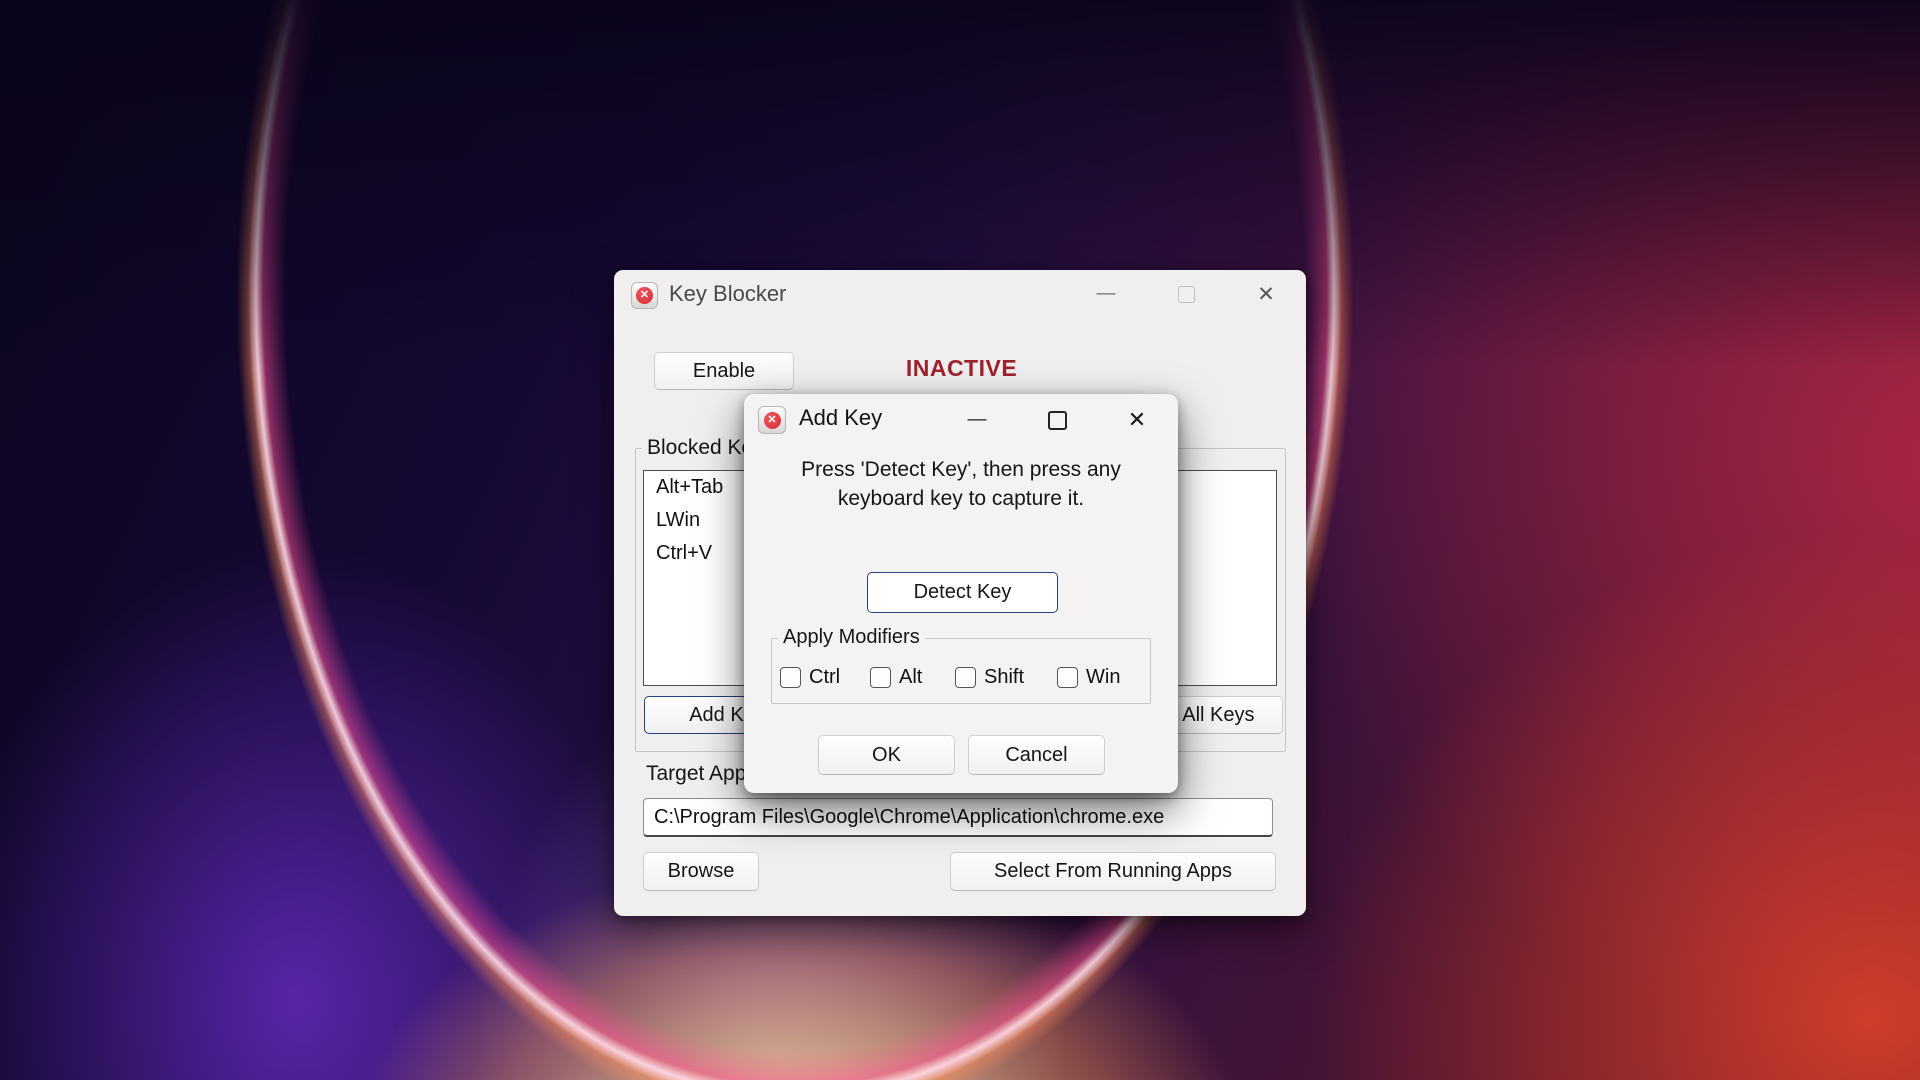  Describe the element at coordinates (1004, 677) in the screenshot. I see `checkbox-shift-label: Shift` at that location.